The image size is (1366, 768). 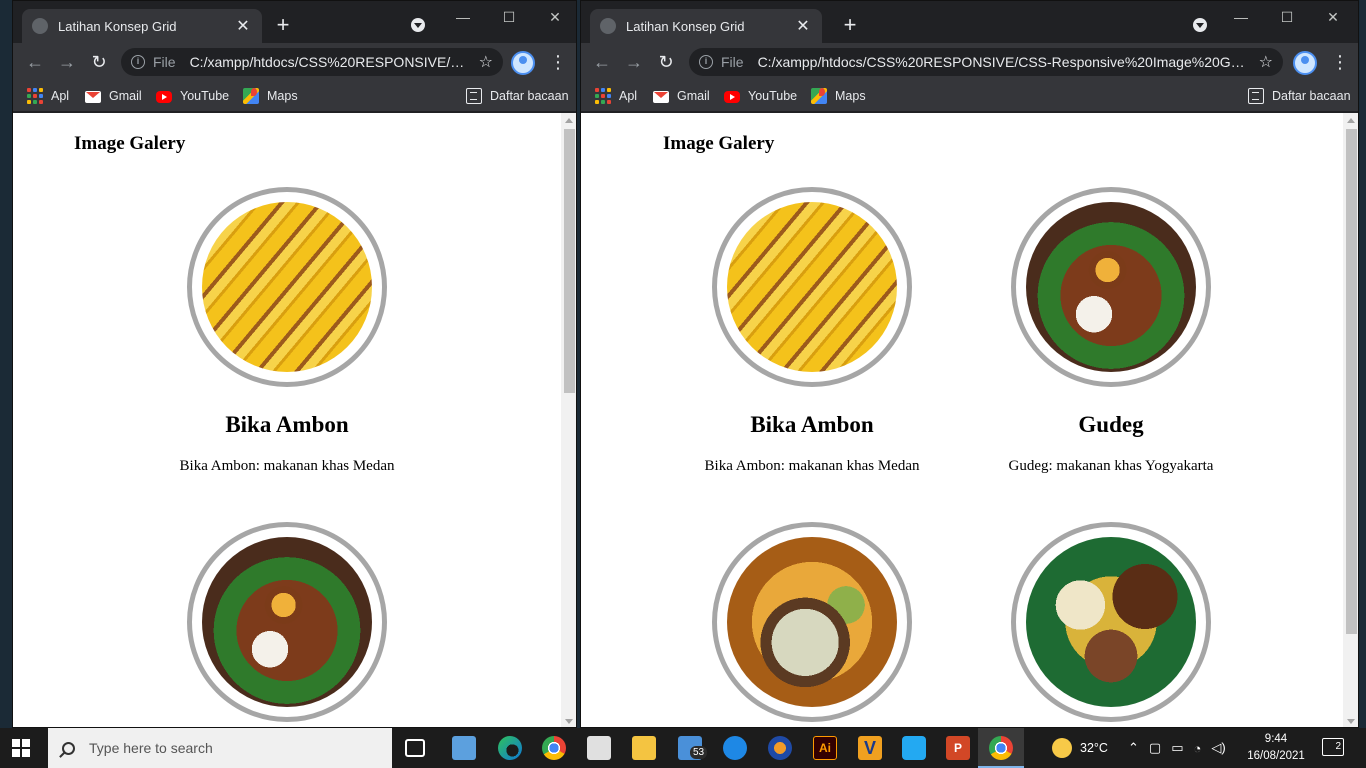 What do you see at coordinates (1311, 96) in the screenshot?
I see `reading-list-label: Daftar bacaan` at bounding box center [1311, 96].